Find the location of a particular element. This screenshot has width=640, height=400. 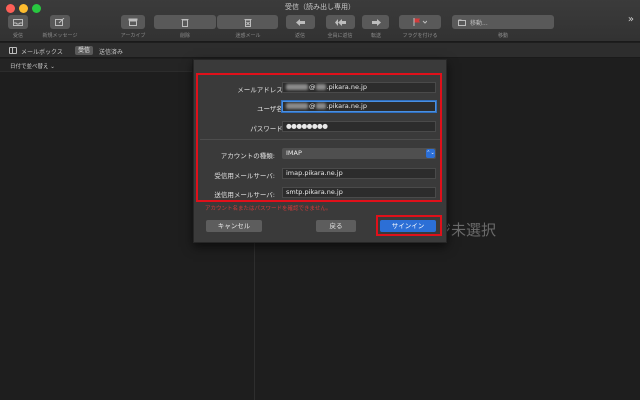

more-toolbar-chevron-icon: » is located at coordinates (631, 19).